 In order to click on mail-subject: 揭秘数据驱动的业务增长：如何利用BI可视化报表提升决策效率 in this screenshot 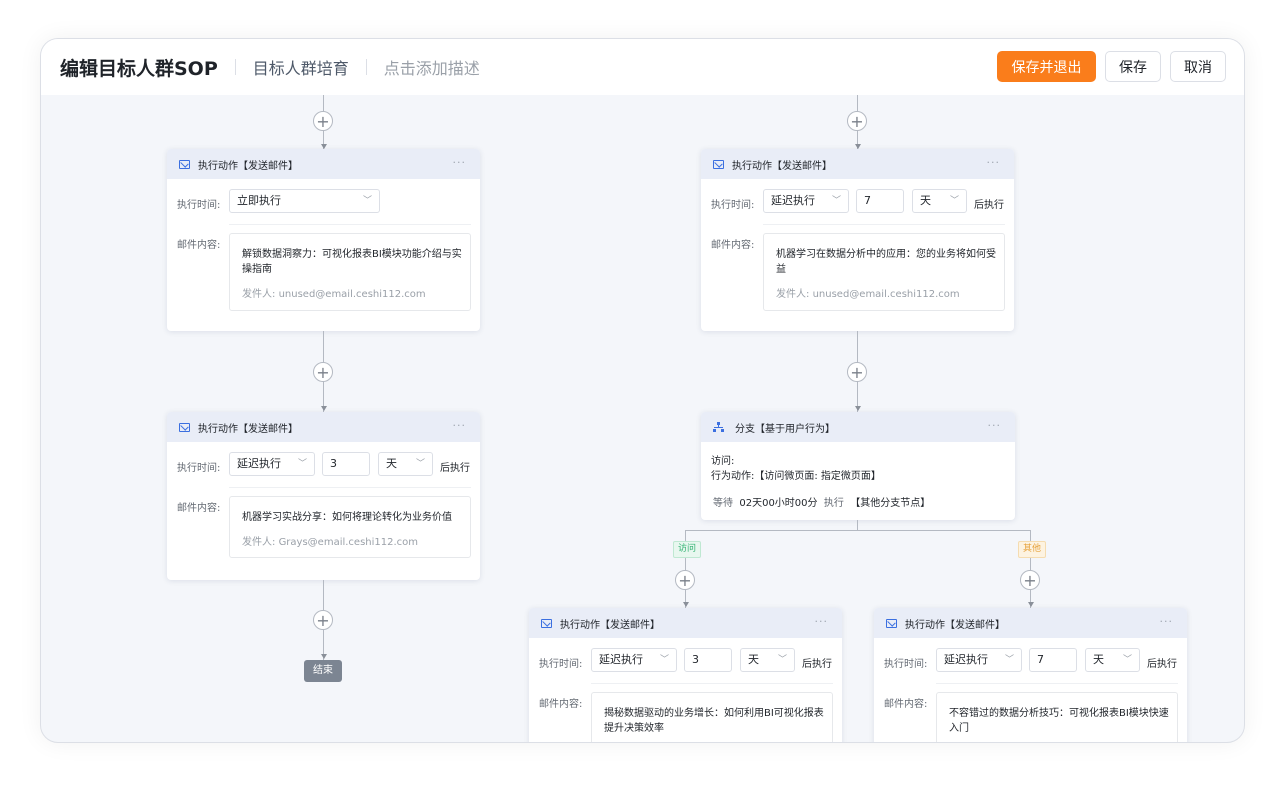, I will do `click(714, 721)`.